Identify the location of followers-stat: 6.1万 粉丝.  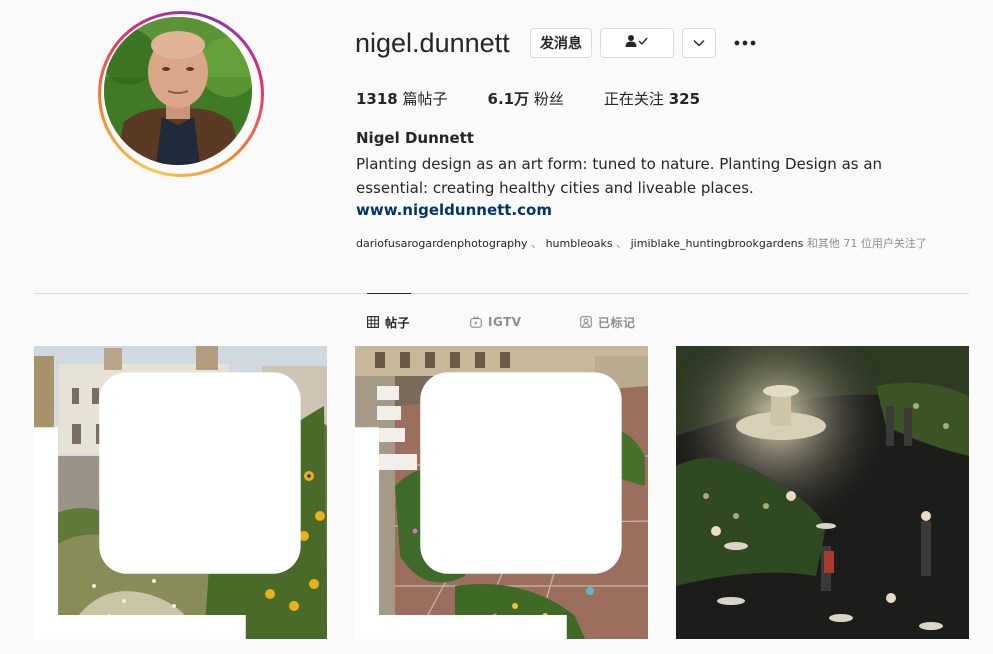
(526, 98).